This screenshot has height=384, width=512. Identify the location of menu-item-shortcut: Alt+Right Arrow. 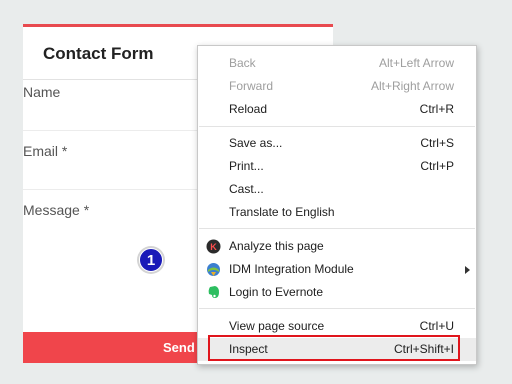
(412, 86).